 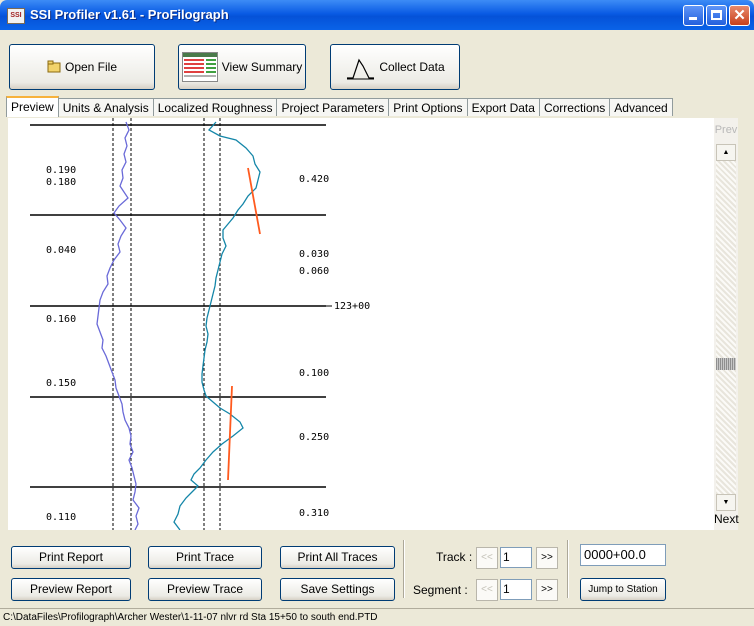 What do you see at coordinates (487, 590) in the screenshot?
I see `segment-prev-button: <<` at bounding box center [487, 590].